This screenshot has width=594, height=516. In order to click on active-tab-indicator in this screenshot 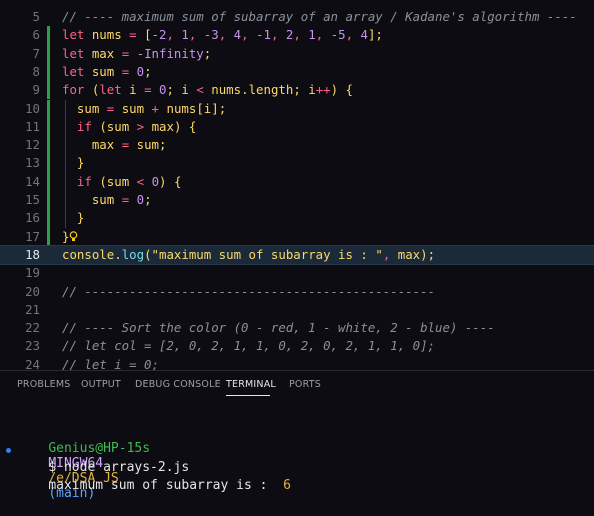, I will do `click(248, 395)`.